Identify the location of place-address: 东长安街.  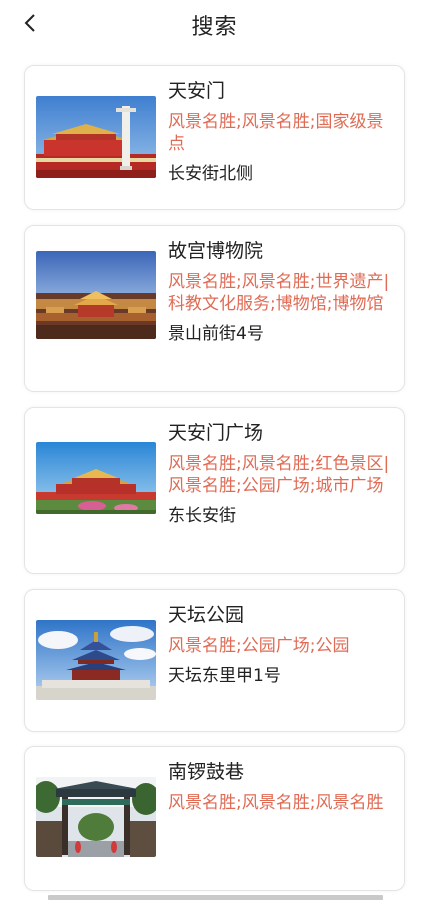
(202, 516).